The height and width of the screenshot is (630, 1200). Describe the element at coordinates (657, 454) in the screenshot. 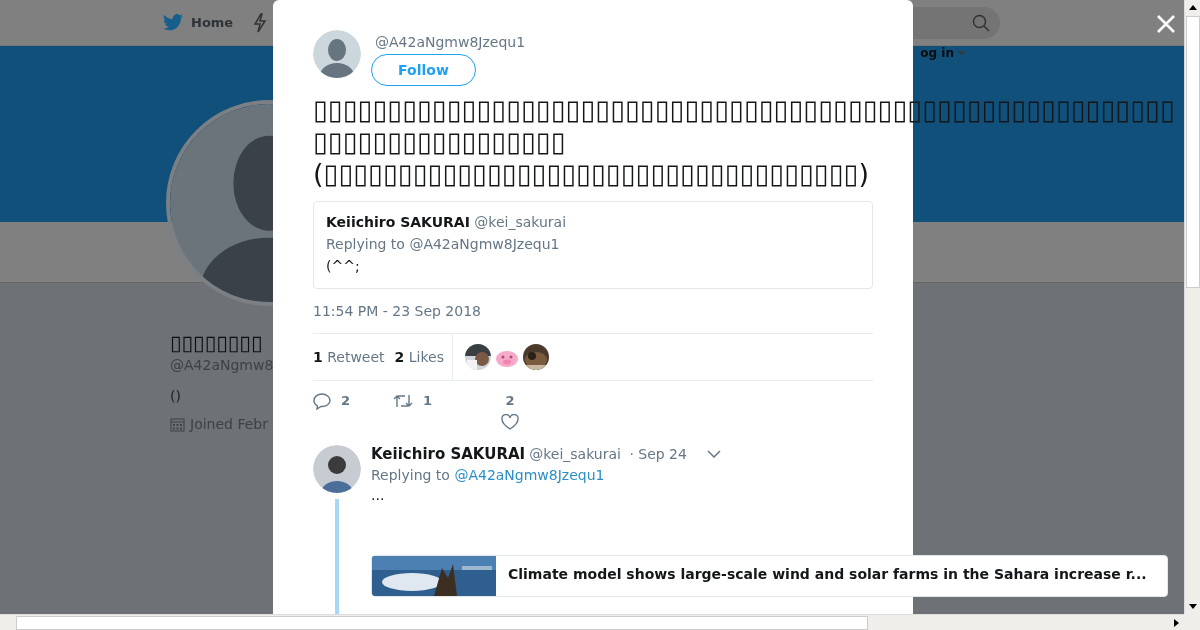

I see `tweet-time: · Sep 24` at that location.